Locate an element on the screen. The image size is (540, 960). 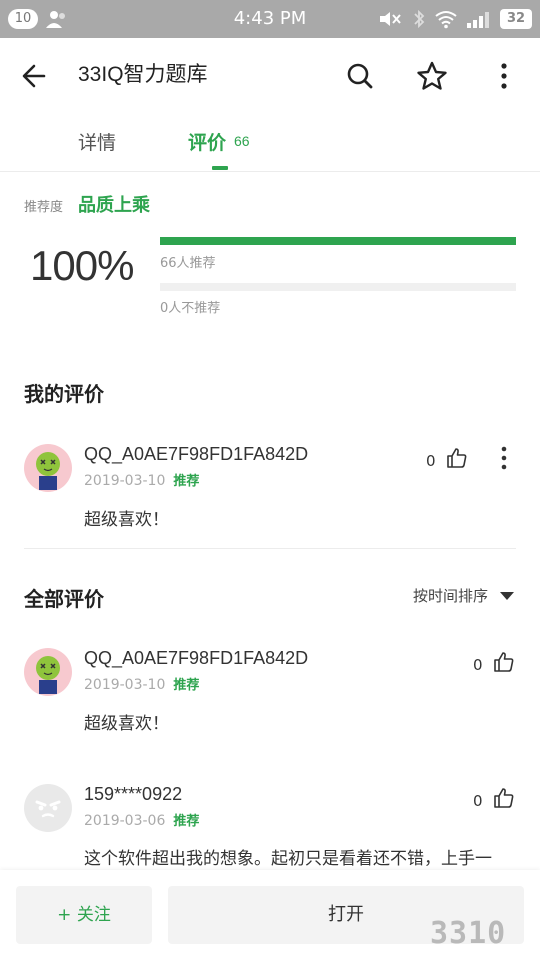
bluetooth-icon is located at coordinates (419, 19).